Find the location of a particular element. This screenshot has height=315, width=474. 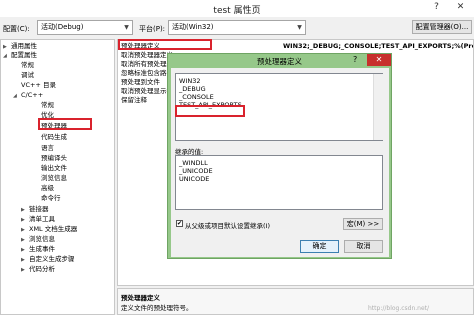

platform-label: 平台(P): is located at coordinates (152, 29).